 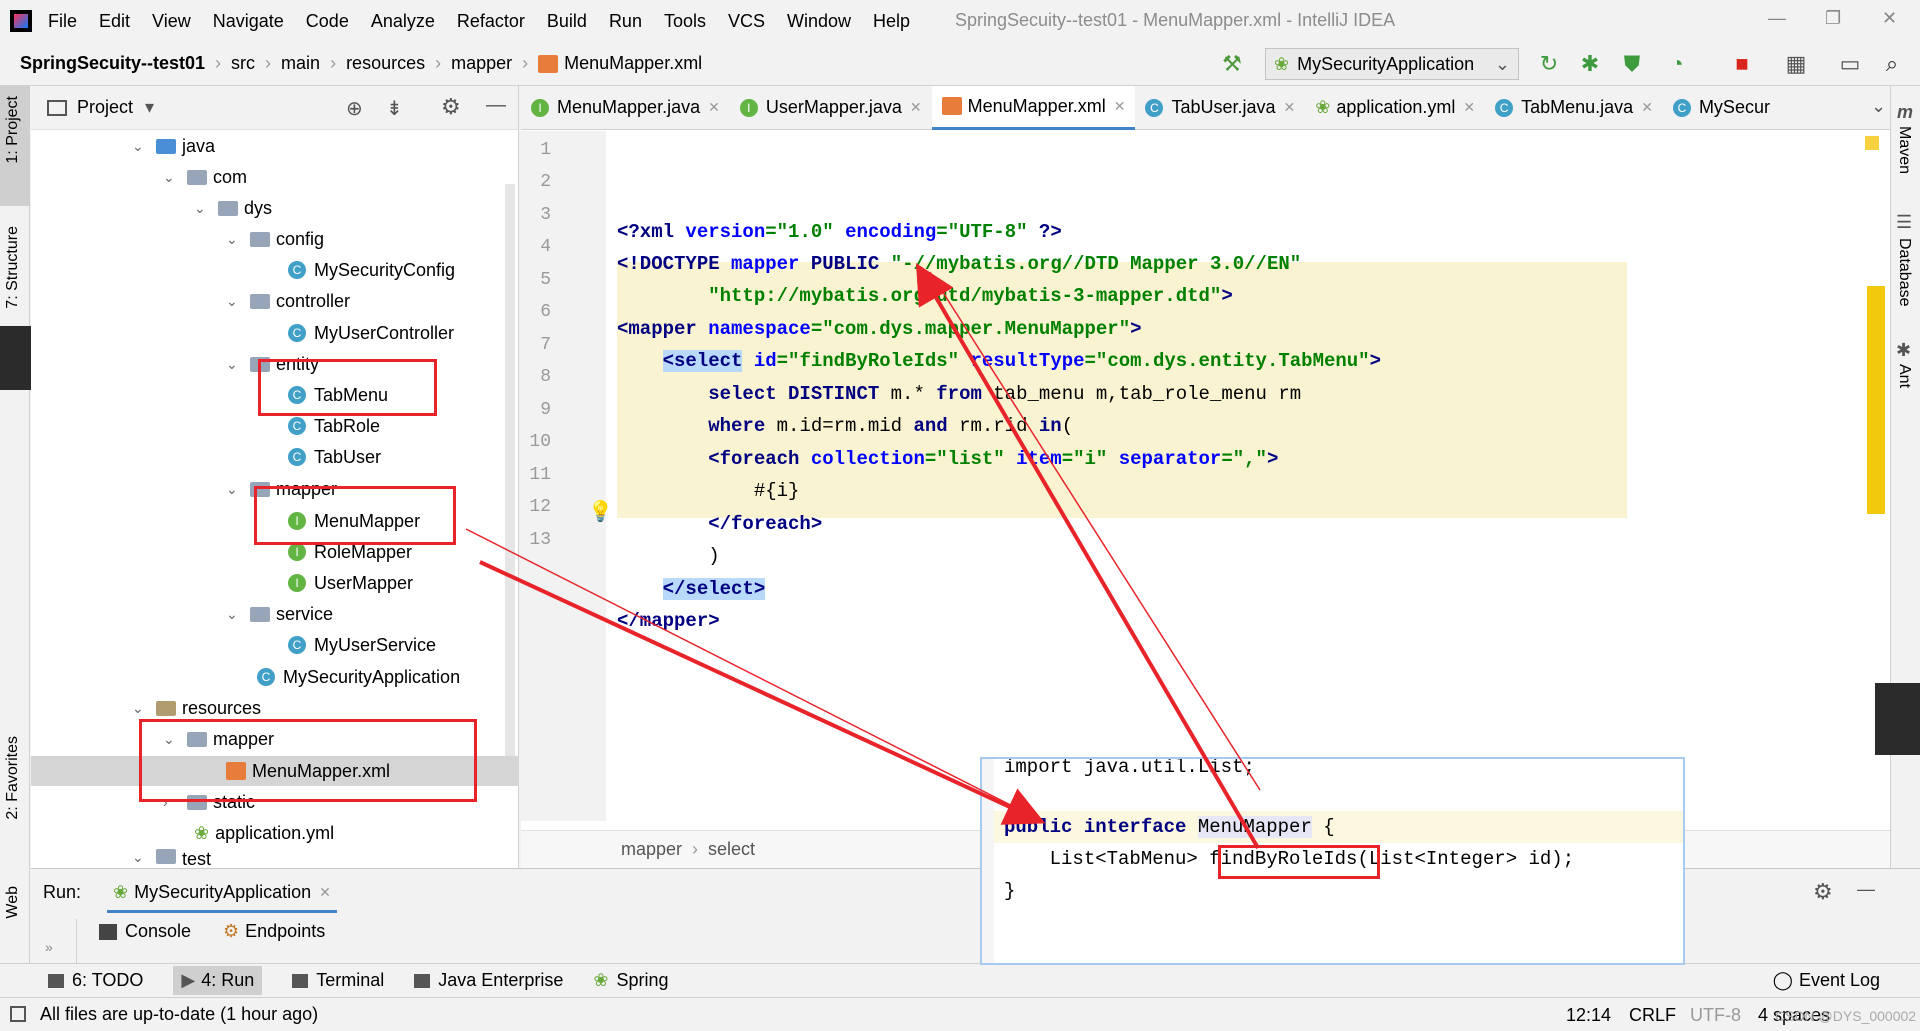 I want to click on arrow-to-interface, so click(x=762, y=692).